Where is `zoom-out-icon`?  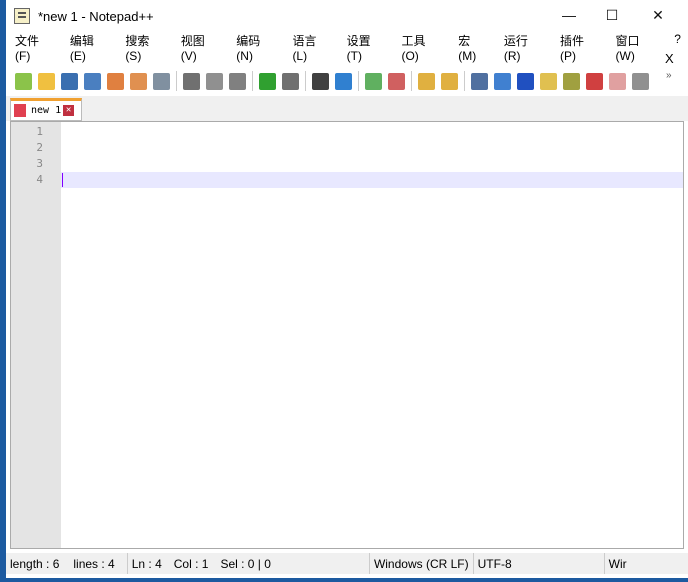
zoom-out-icon is located at coordinates (396, 81).